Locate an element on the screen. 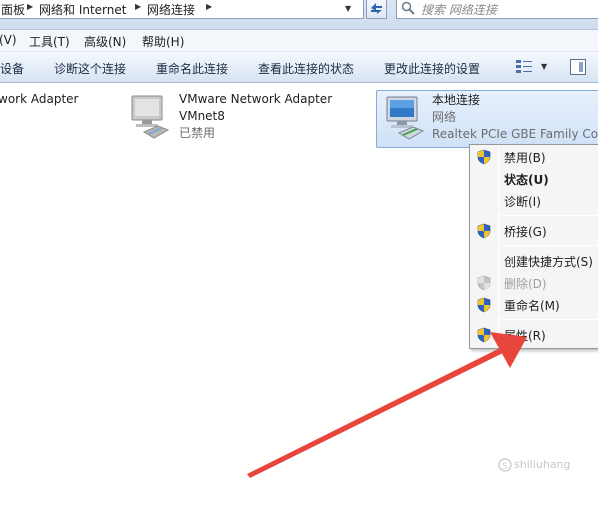  view-options-icon is located at coordinates (524, 67).